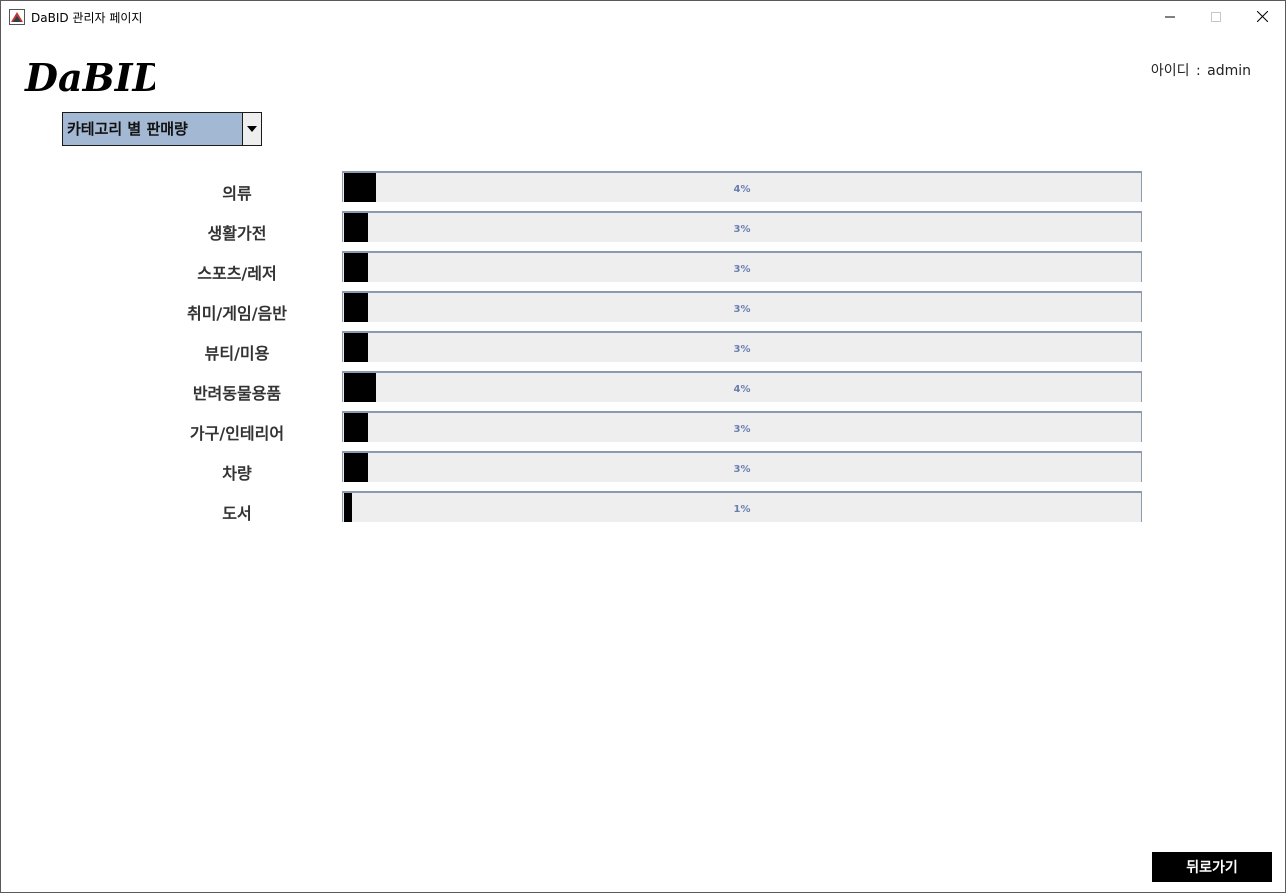 This screenshot has width=1286, height=893. I want to click on logo-text: DaBID, so click(89, 77).